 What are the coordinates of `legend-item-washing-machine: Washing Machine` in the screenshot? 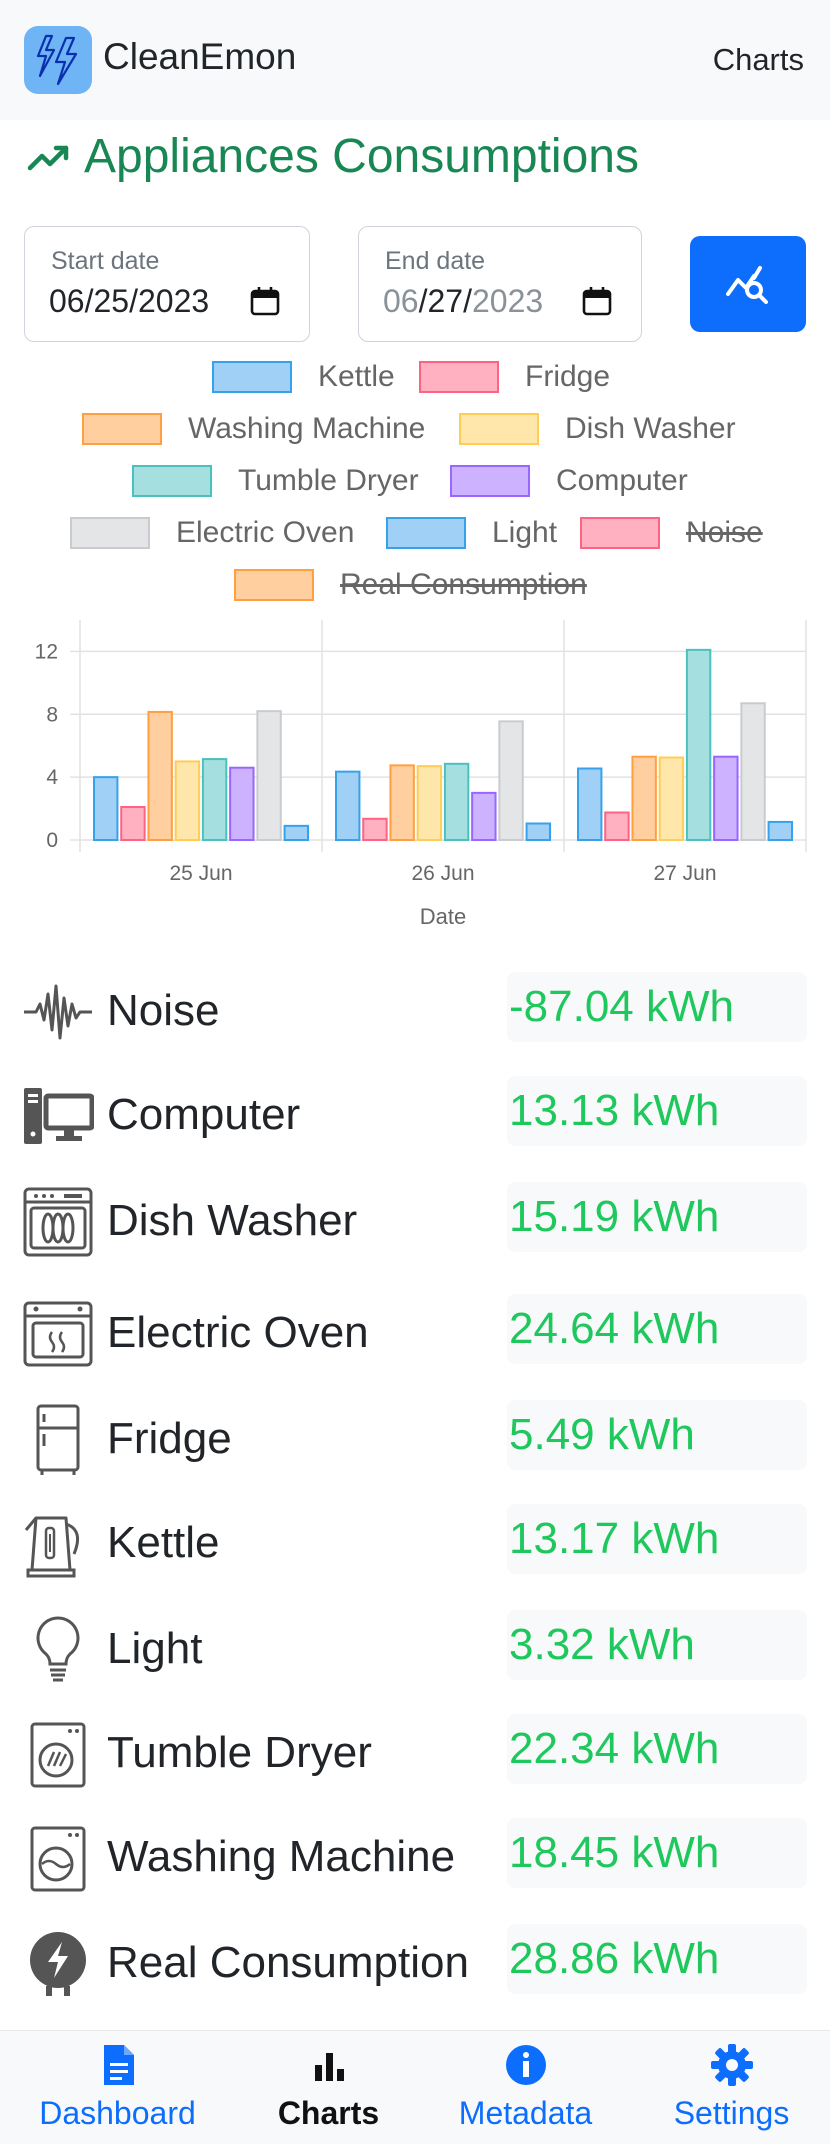 It's located at (253, 429).